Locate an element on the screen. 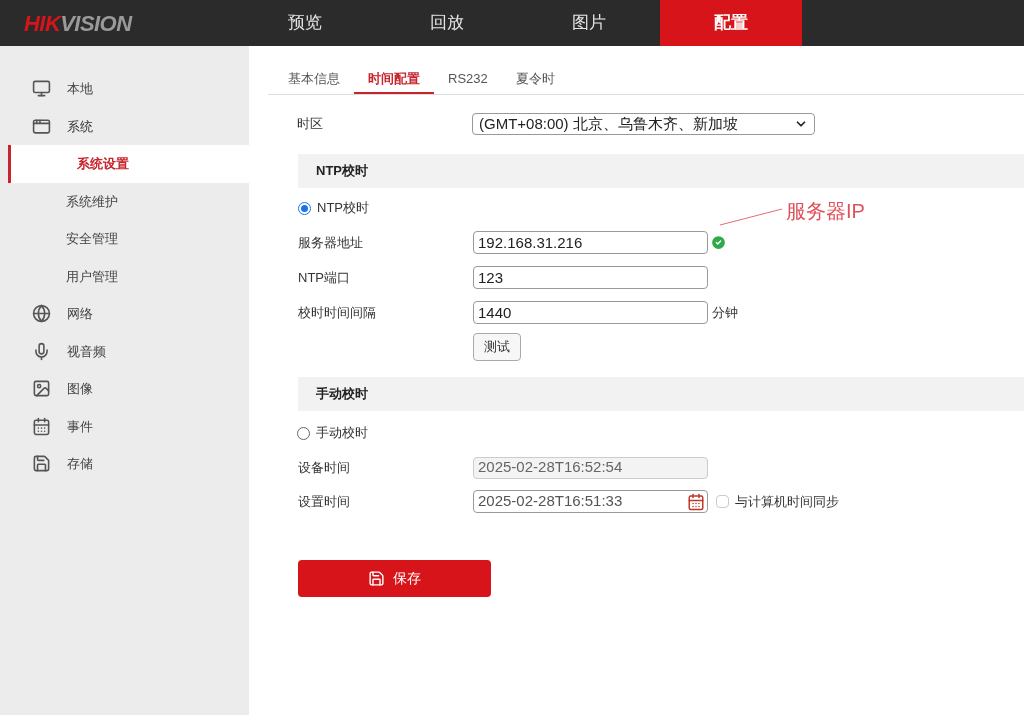 This screenshot has width=1024, height=715. section-header: NTP校时 is located at coordinates (661, 171).